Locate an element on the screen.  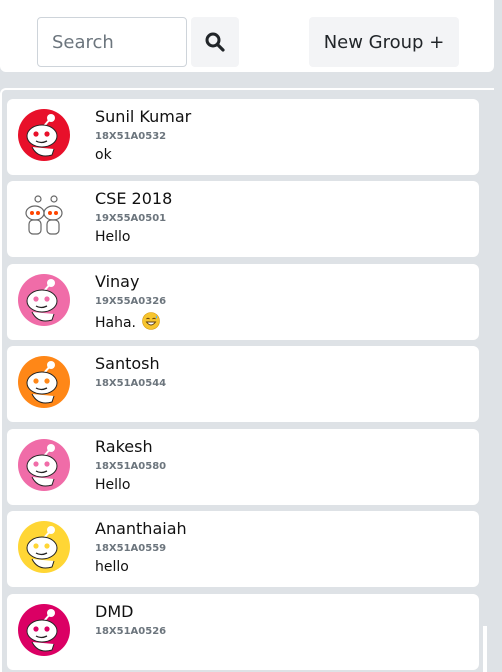
chat-last-message: ok is located at coordinates (103, 155).